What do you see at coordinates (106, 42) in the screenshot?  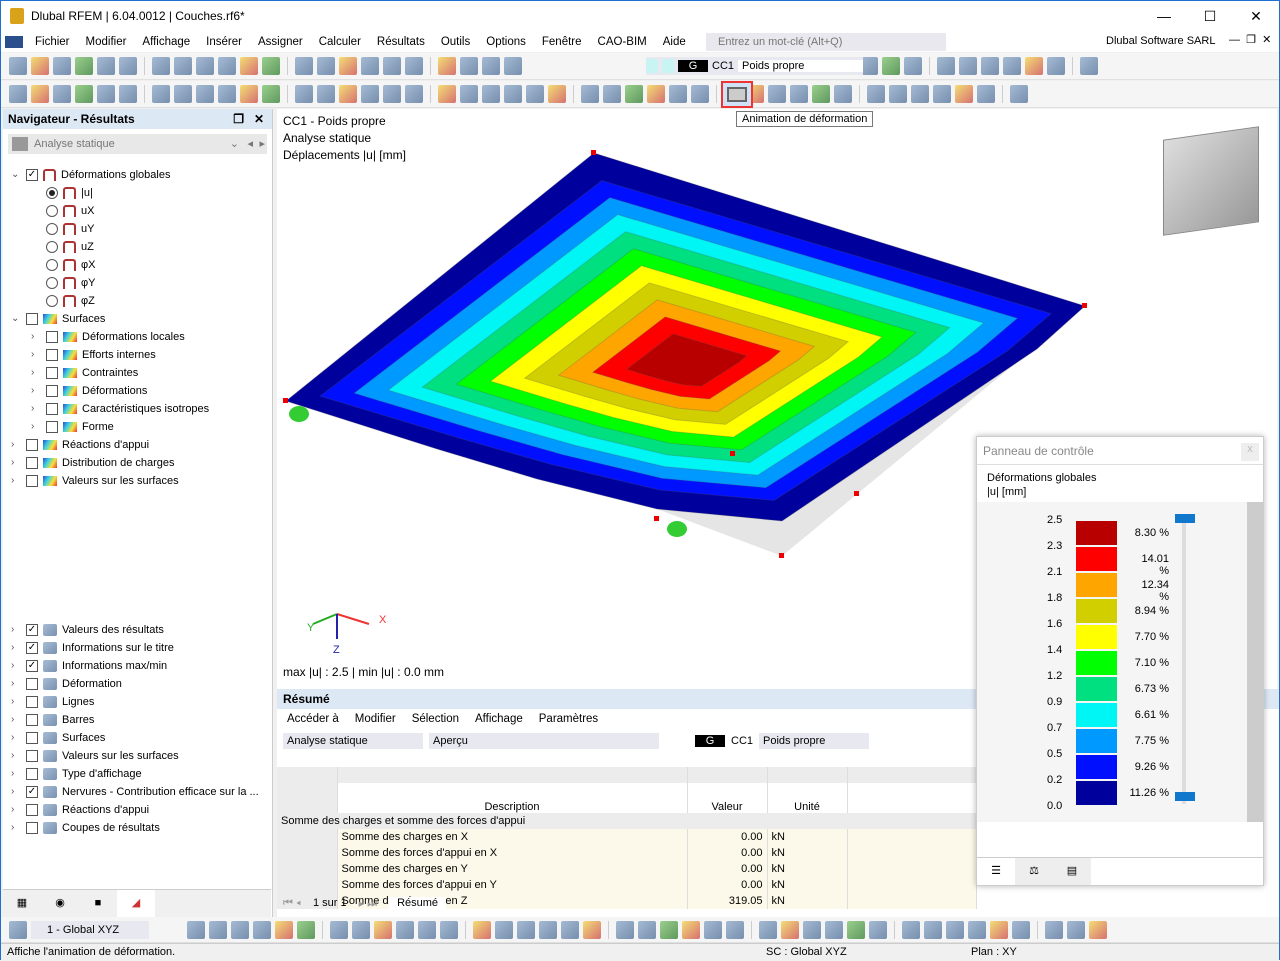 I see `menu-1: Modifier` at bounding box center [106, 42].